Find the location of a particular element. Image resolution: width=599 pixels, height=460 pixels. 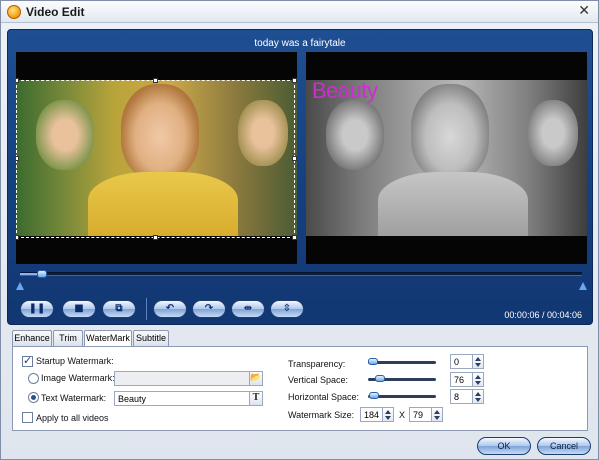

playback-progress-bar is located at coordinates (301, 274).